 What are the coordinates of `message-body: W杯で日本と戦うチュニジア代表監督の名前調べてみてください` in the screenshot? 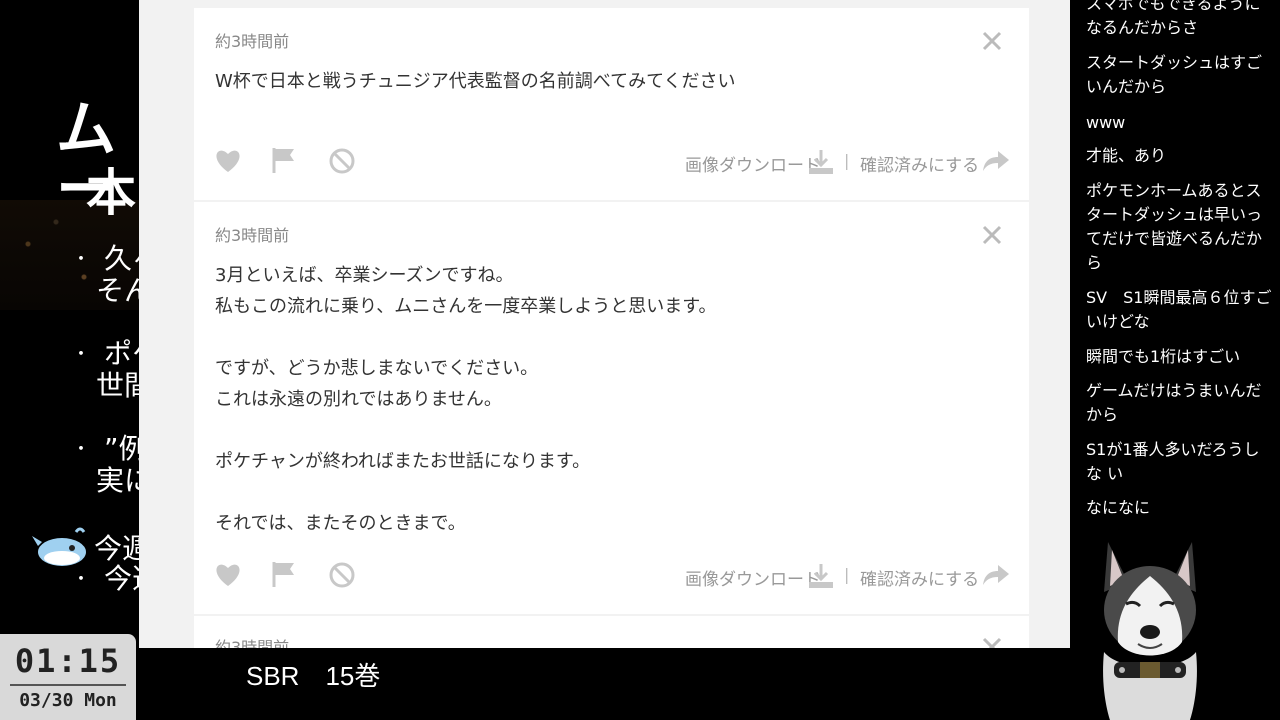 It's located at (475, 81).